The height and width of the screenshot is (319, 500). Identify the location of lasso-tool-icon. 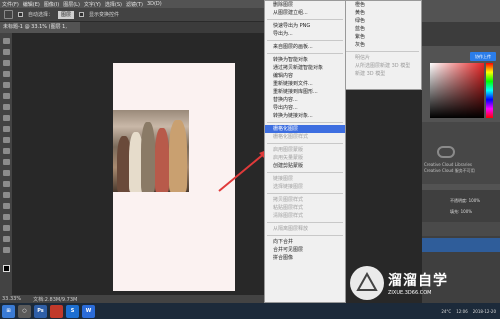
(6, 63).